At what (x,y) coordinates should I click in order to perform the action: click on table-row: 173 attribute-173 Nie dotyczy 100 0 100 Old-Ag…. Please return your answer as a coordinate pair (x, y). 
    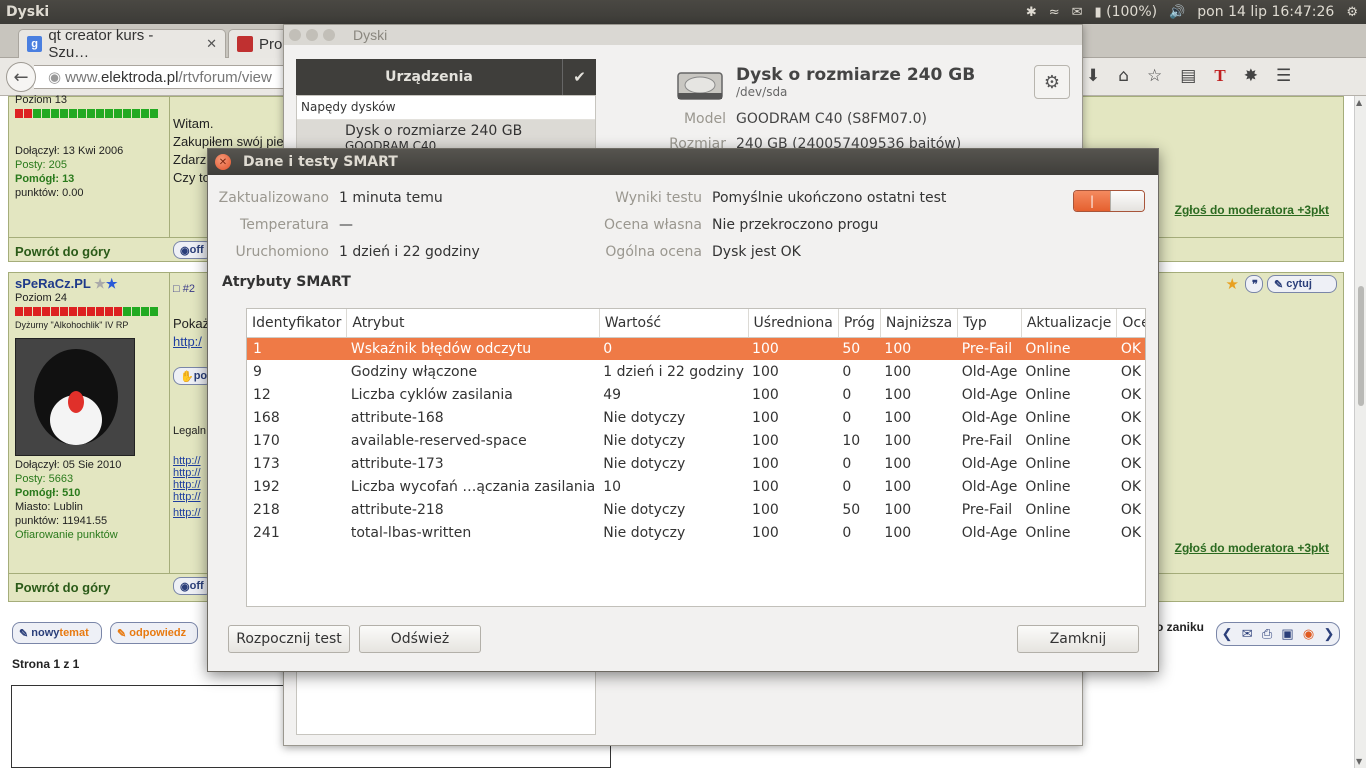
    Looking at the image, I should click on (696, 463).